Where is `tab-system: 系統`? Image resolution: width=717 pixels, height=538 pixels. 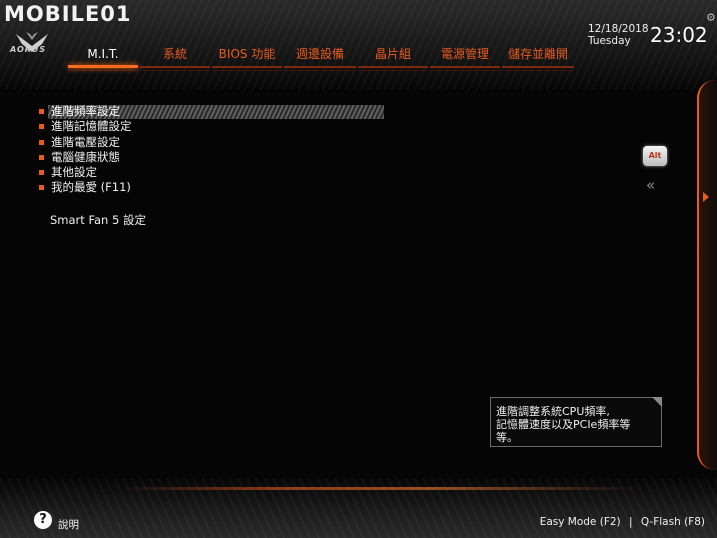
tab-system: 系統 is located at coordinates (175, 57).